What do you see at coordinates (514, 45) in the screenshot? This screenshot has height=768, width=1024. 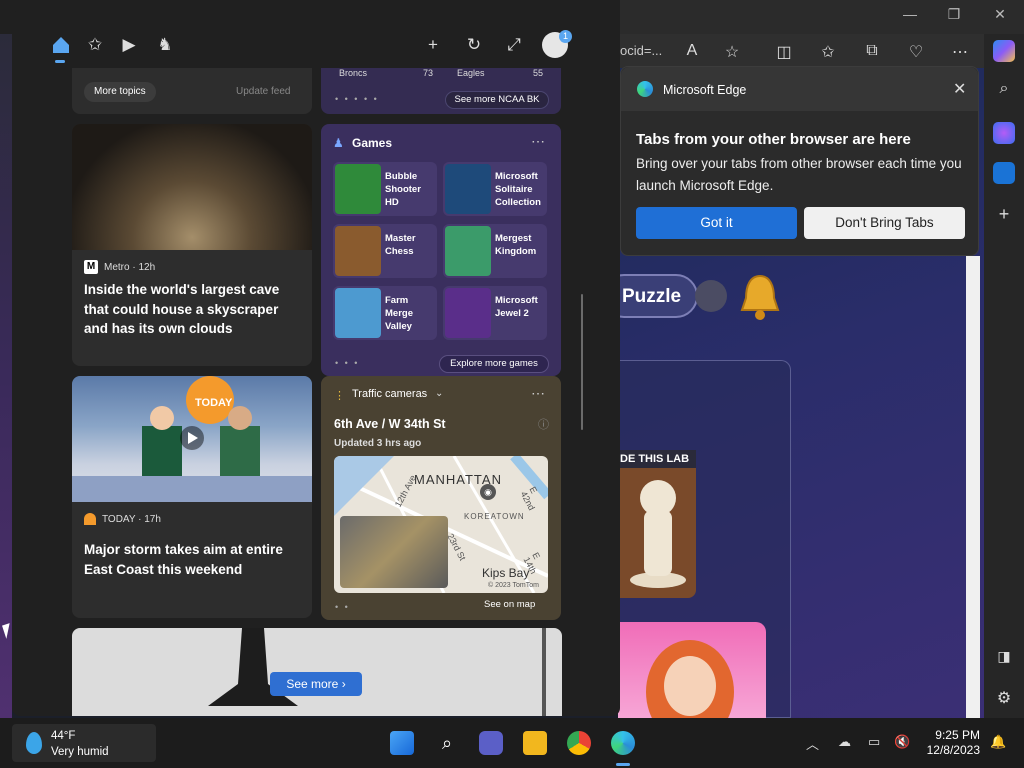 I see `expand-icon: ⤢` at bounding box center [514, 45].